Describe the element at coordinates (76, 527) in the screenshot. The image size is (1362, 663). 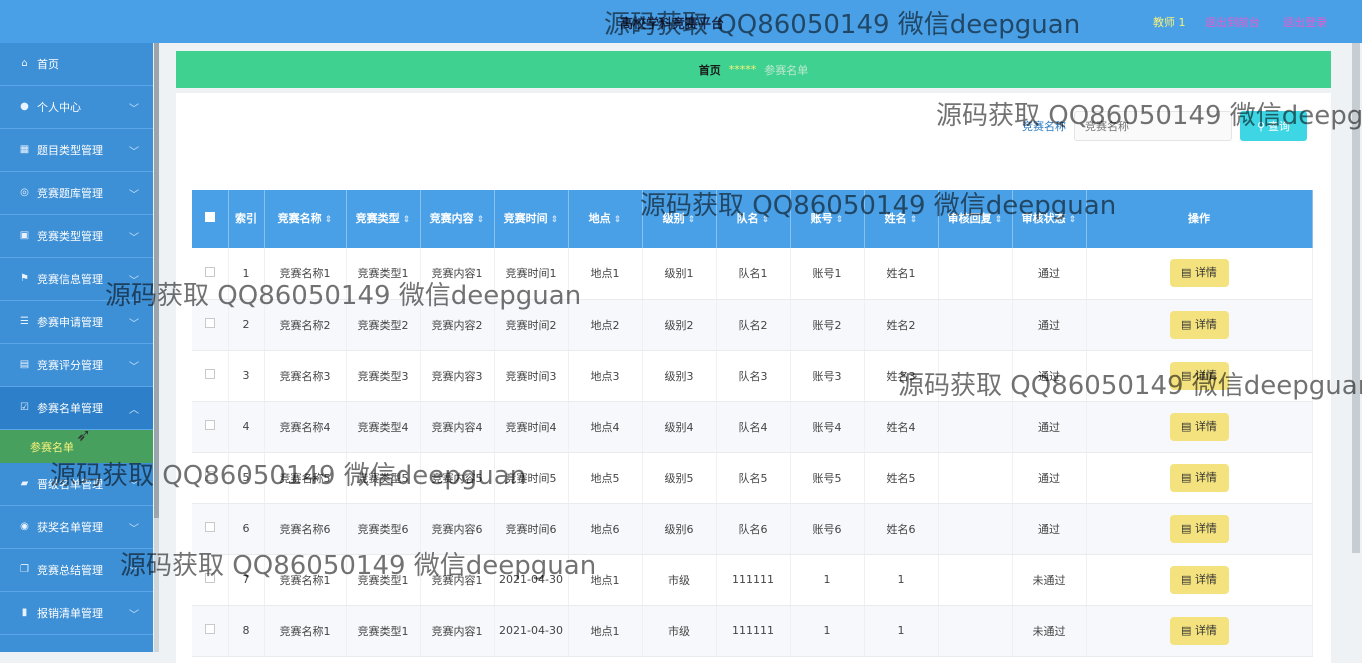
I see `sidebar-item: ◉ 获奖名单管理 ﹀` at that location.